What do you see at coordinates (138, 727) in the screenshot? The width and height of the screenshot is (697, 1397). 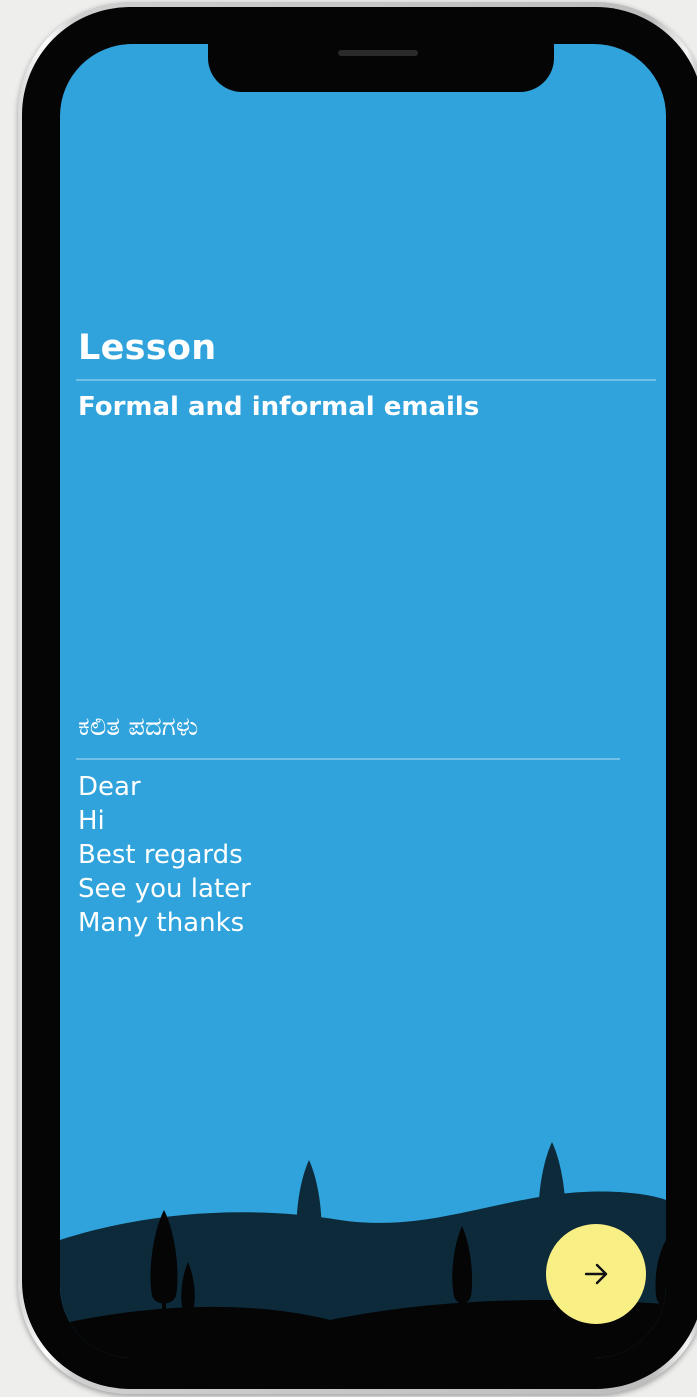 I see `vocabulary-heading: ಕಲಿತ ಪದಗಳು` at bounding box center [138, 727].